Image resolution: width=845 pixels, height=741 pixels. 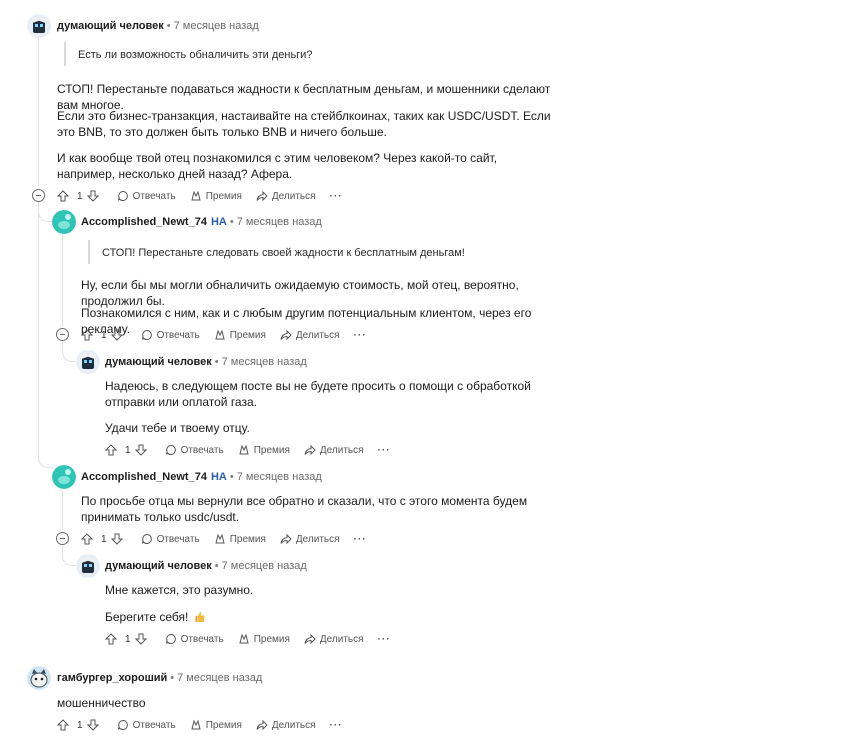 What do you see at coordinates (177, 428) in the screenshot?
I see `comment-paragraph: Удачи тебе и твоему отцу.` at bounding box center [177, 428].